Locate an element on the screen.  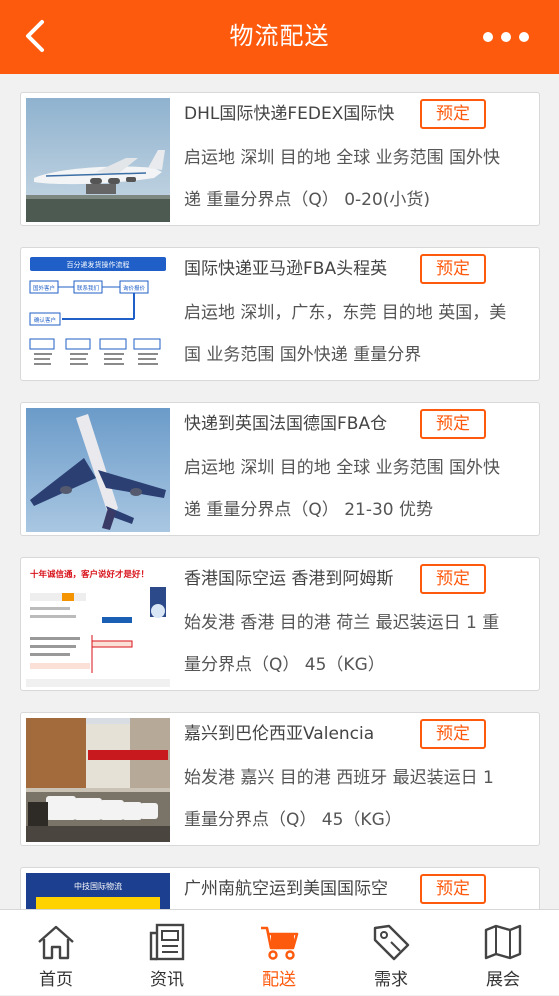
tab-label: 需求 is located at coordinates (391, 980).